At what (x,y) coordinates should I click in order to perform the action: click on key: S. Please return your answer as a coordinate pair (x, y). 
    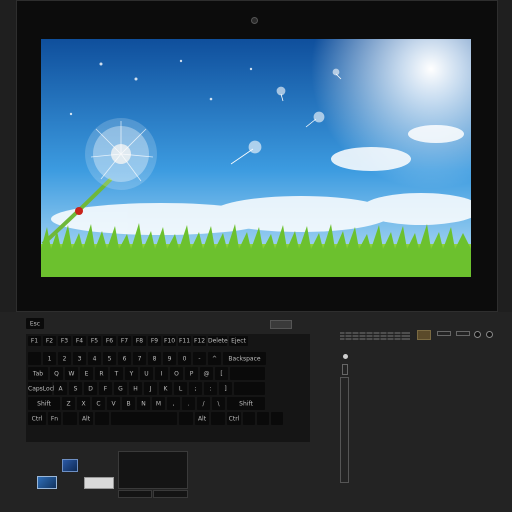
    Looking at the image, I should click on (75, 388).